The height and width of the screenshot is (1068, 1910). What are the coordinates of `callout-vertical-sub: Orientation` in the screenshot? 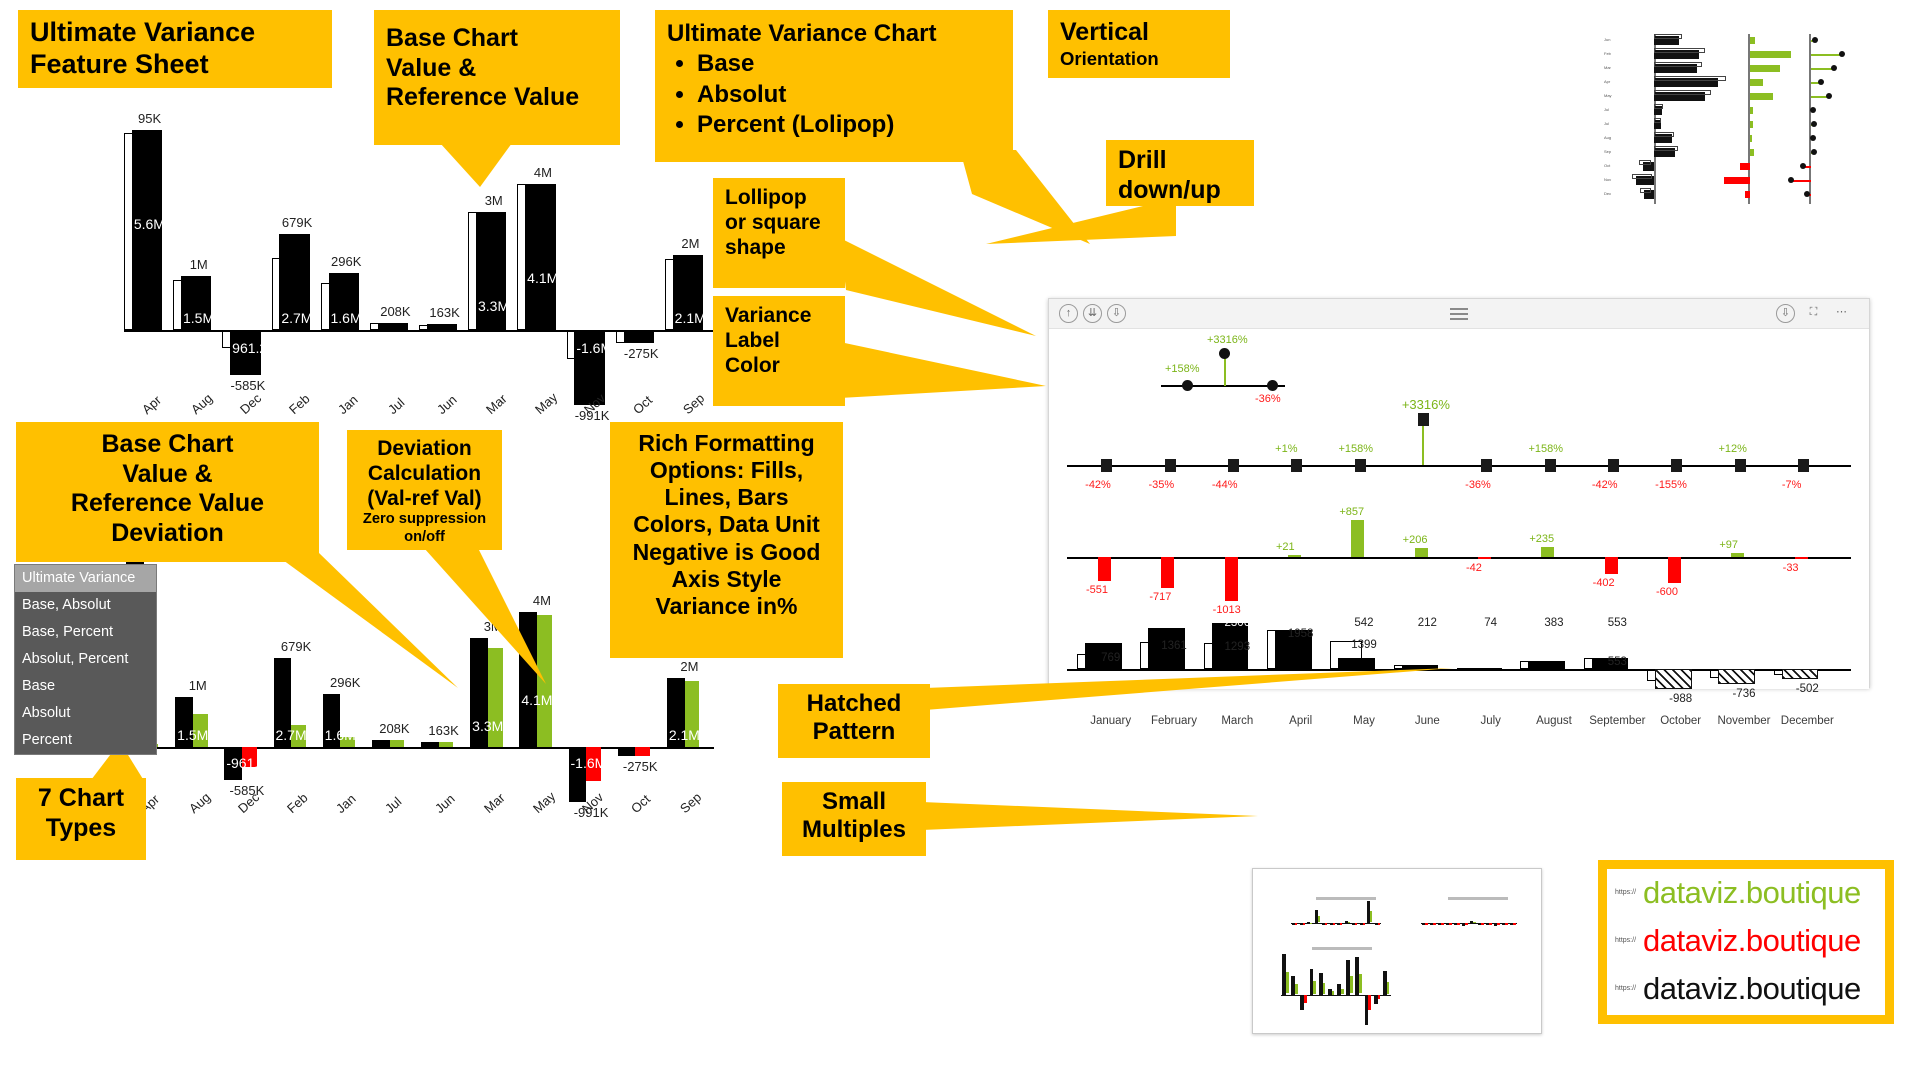 It's located at (1109, 58).